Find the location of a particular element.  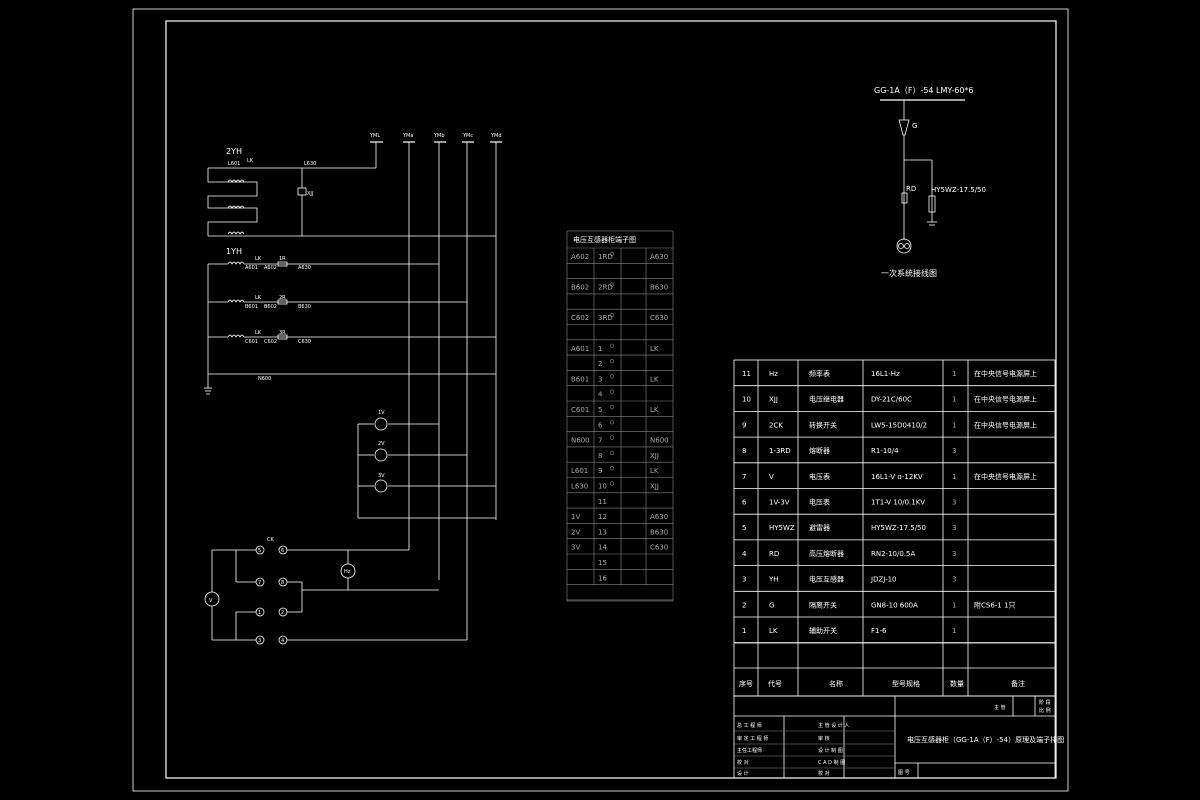

terminal-mid: 12 is located at coordinates (602, 517).